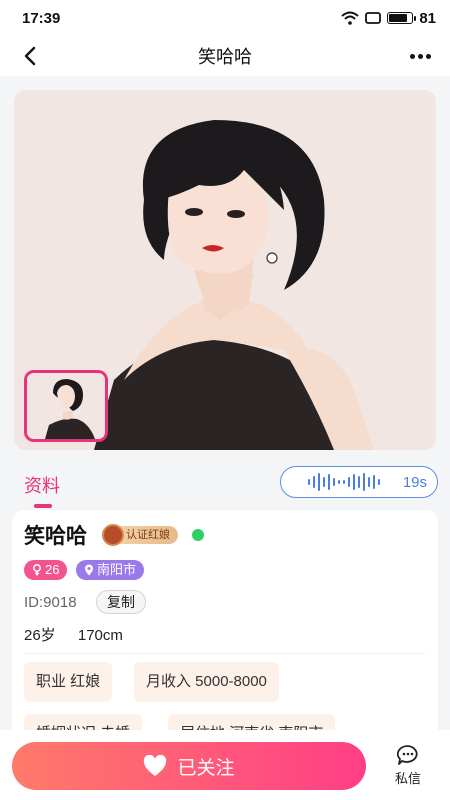 The width and height of the screenshot is (450, 800). I want to click on female-icon, so click(37, 570).